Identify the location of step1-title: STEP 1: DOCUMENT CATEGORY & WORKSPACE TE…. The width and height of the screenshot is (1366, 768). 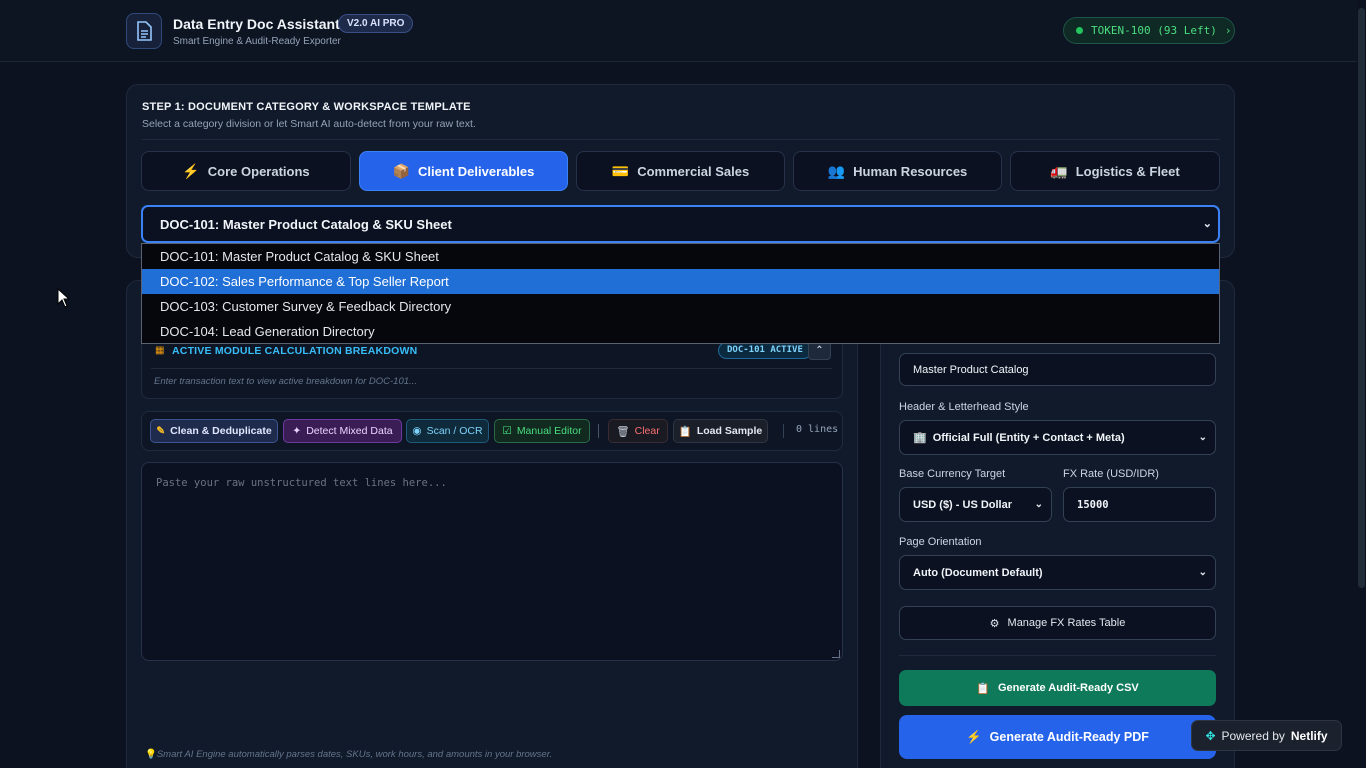
(306, 107).